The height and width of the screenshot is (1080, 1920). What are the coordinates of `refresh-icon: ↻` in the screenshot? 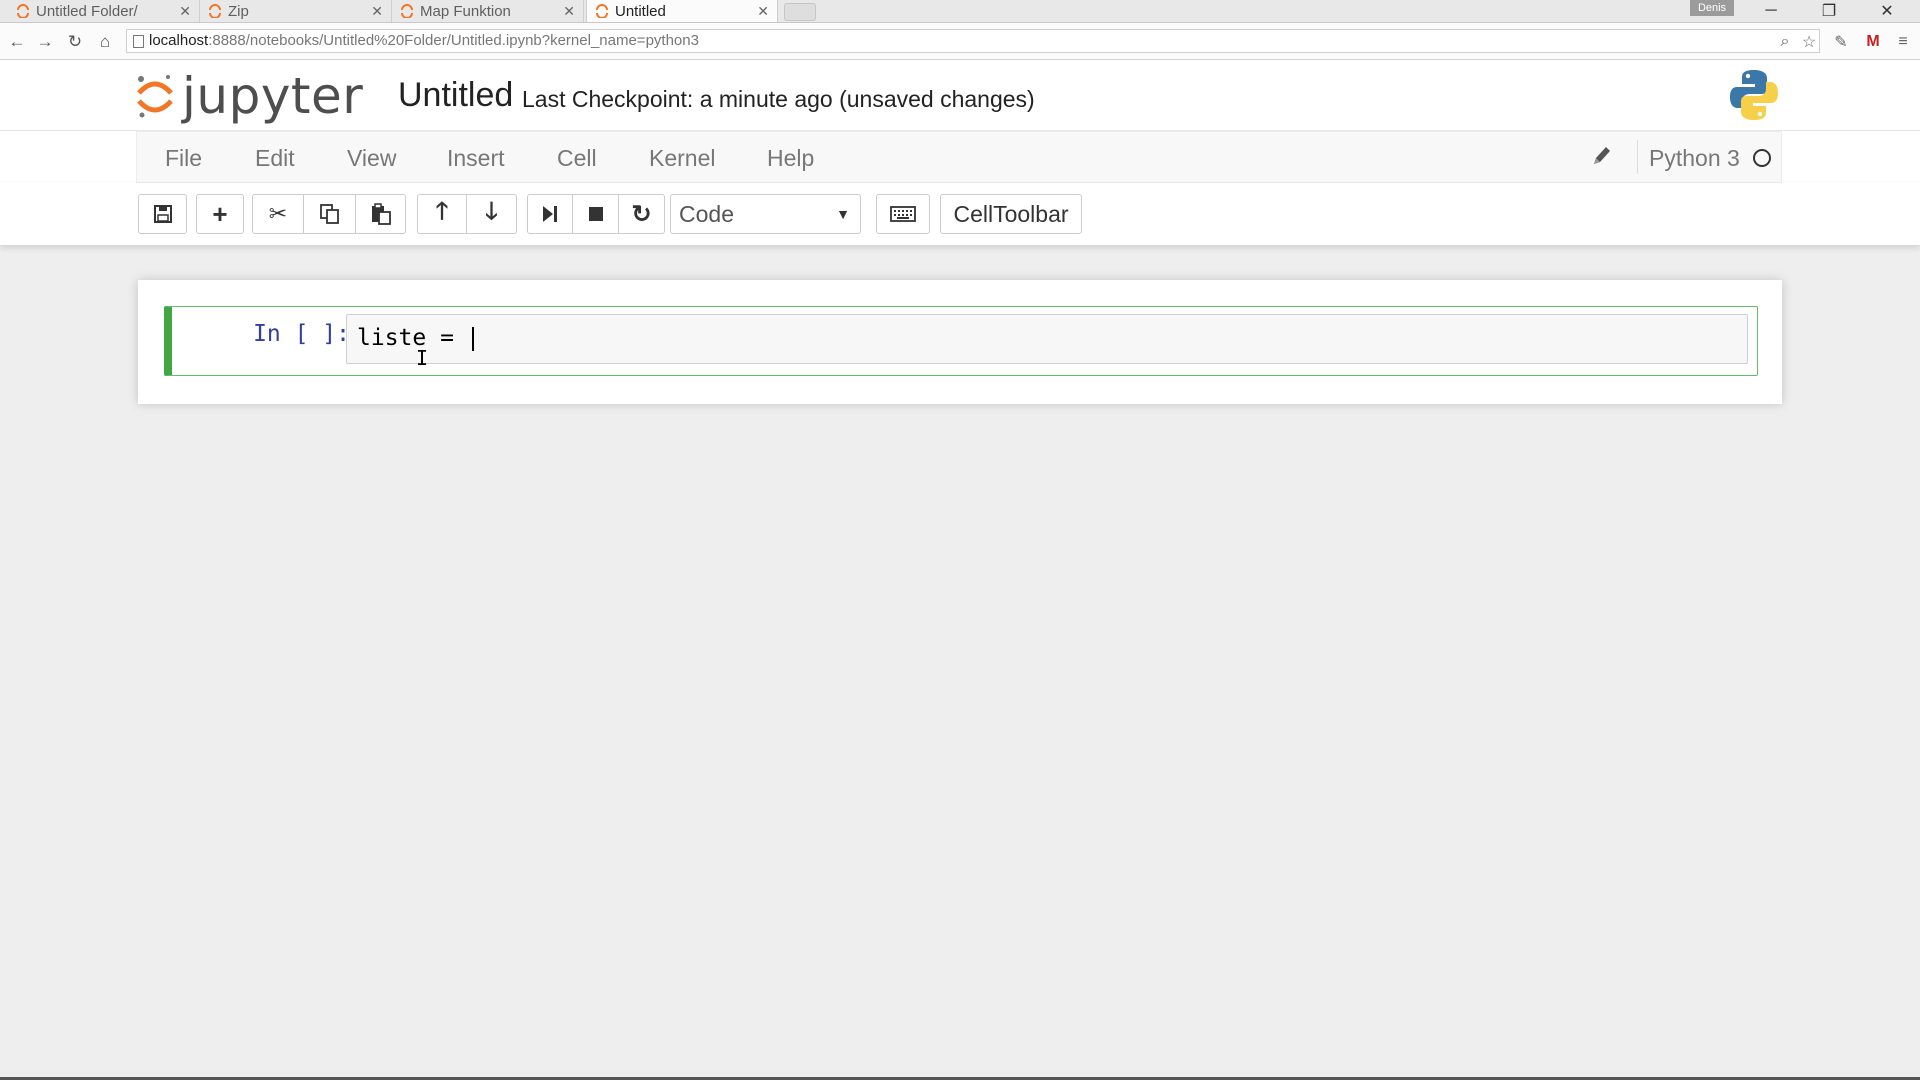 It's located at (641, 214).